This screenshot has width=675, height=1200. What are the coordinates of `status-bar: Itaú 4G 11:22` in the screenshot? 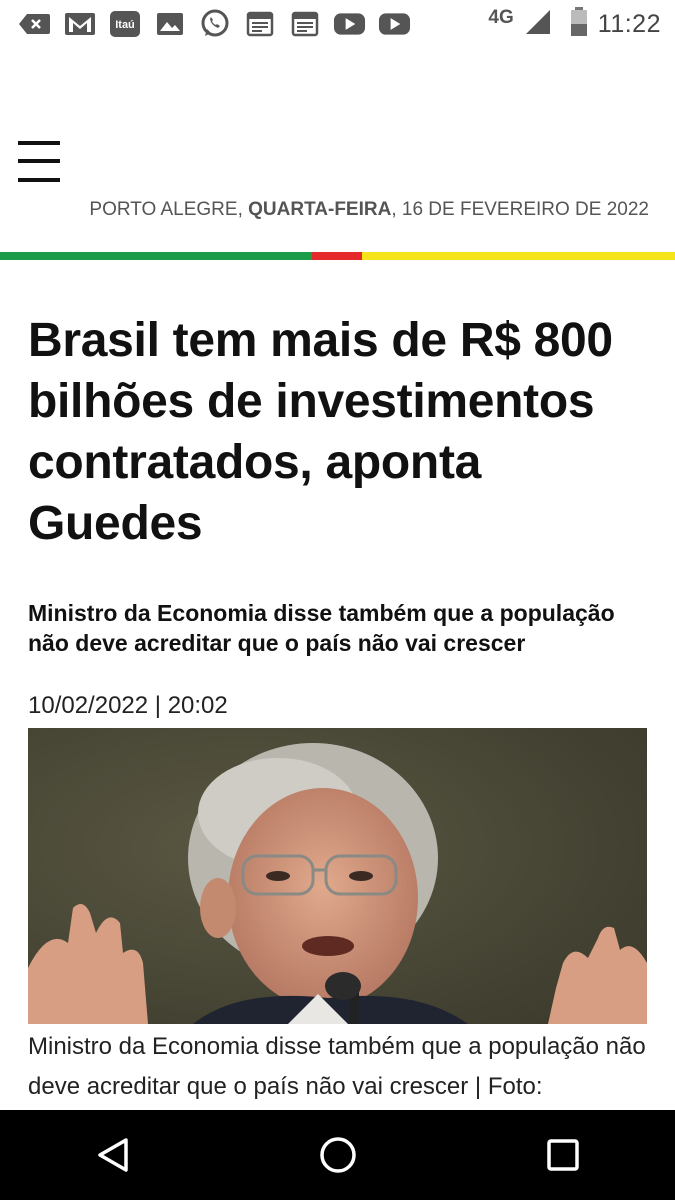 It's located at (337, 24).